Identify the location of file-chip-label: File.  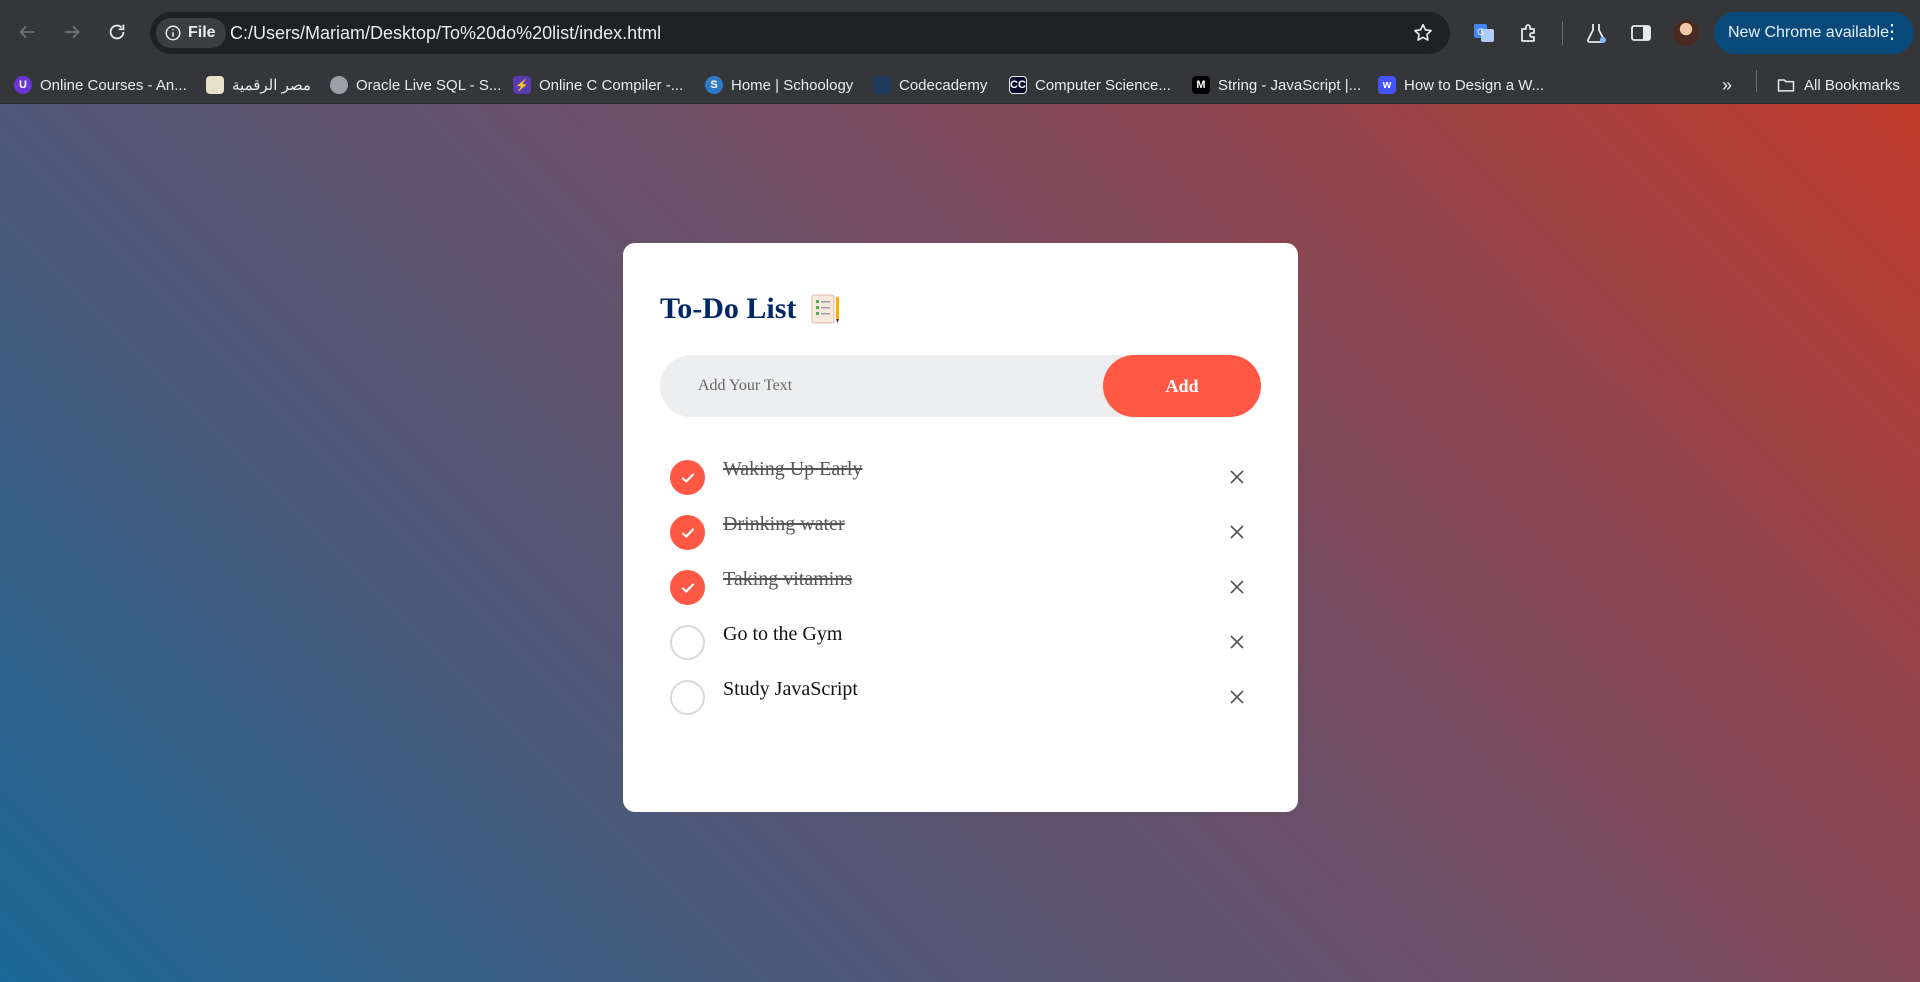
(202, 32).